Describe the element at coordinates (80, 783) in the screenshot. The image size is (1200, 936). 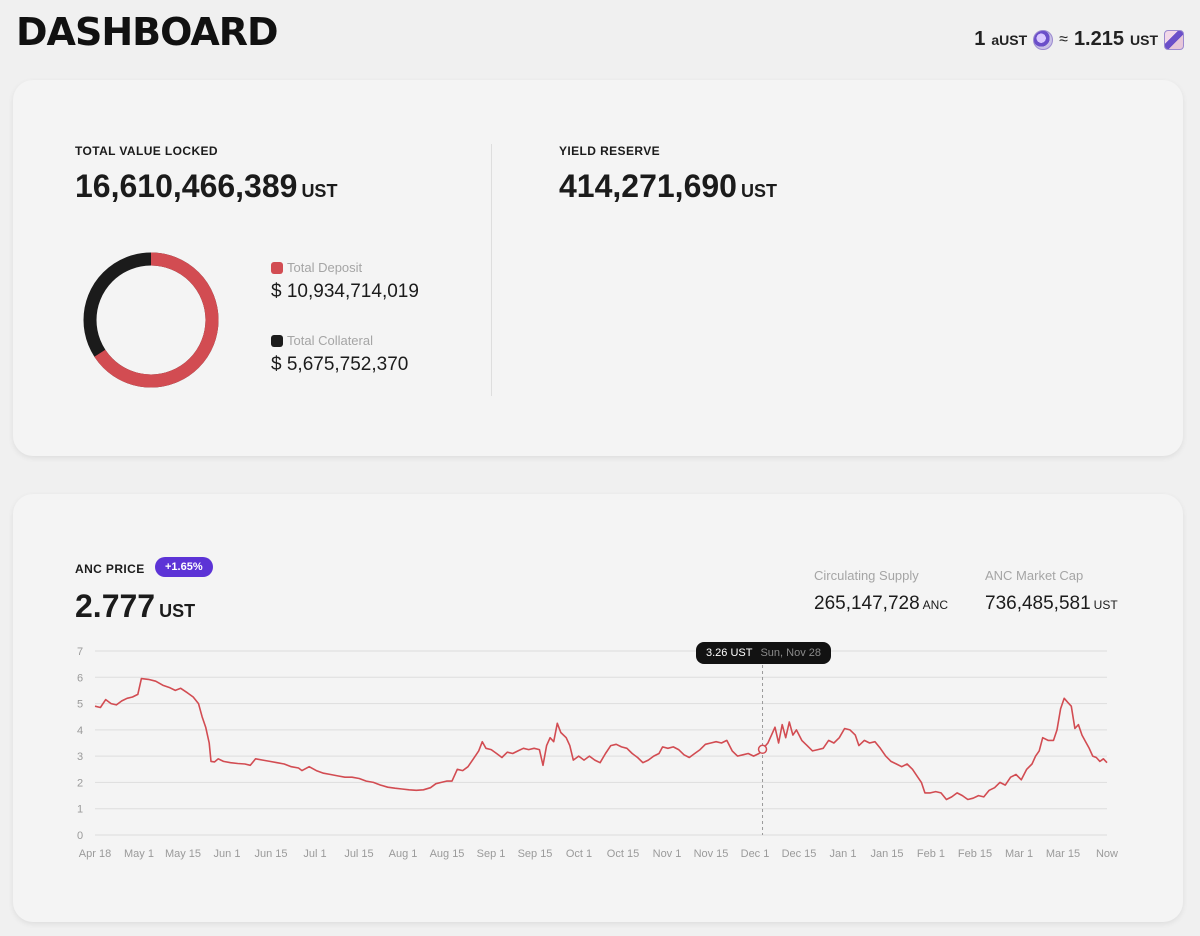
I see `y-tick-label: 2` at that location.